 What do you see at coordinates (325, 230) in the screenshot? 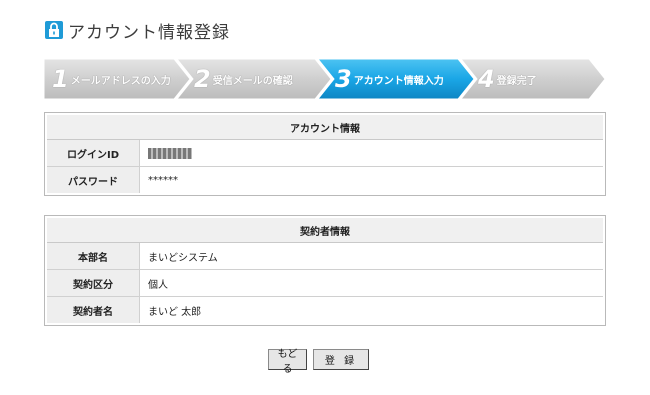
I see `contractor-info-heading: 契約者情報` at bounding box center [325, 230].